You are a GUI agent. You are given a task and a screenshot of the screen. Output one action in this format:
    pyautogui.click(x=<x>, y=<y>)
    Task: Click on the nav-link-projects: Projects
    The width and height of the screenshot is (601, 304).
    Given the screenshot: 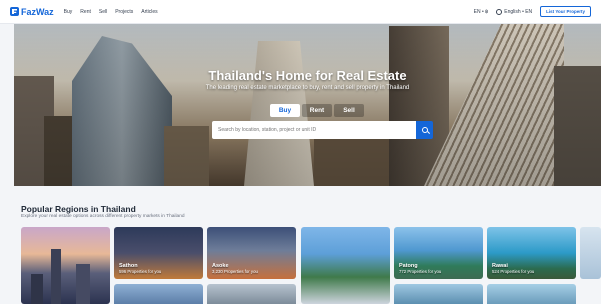 What is the action you would take?
    pyautogui.click(x=124, y=12)
    